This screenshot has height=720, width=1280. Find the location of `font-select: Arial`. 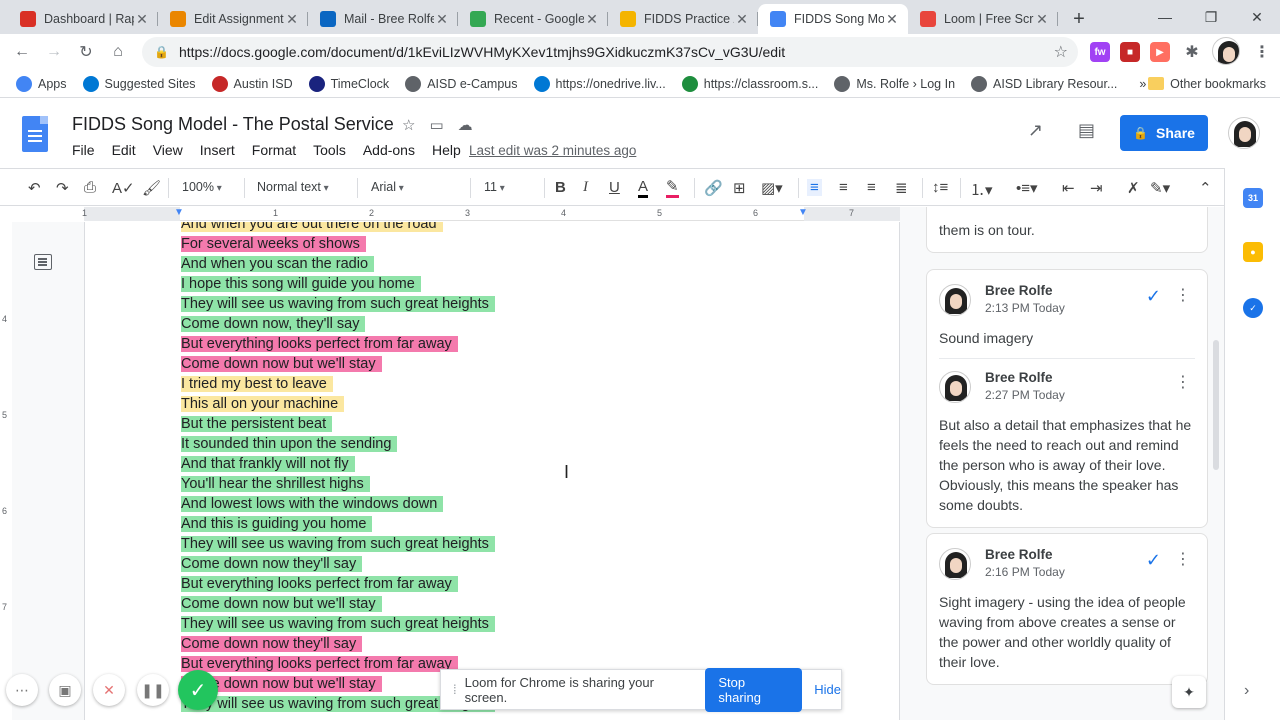

font-select: Arial is located at coordinates (387, 187).